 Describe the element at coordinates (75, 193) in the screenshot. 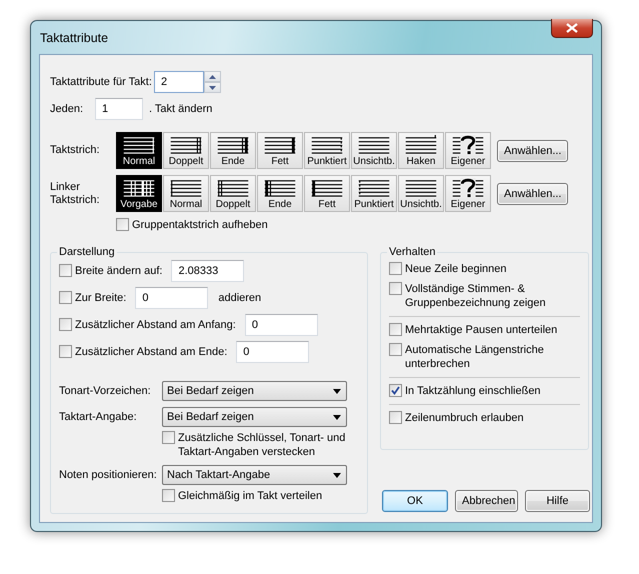

I see `barline-label: Linker Taktstrich:` at that location.